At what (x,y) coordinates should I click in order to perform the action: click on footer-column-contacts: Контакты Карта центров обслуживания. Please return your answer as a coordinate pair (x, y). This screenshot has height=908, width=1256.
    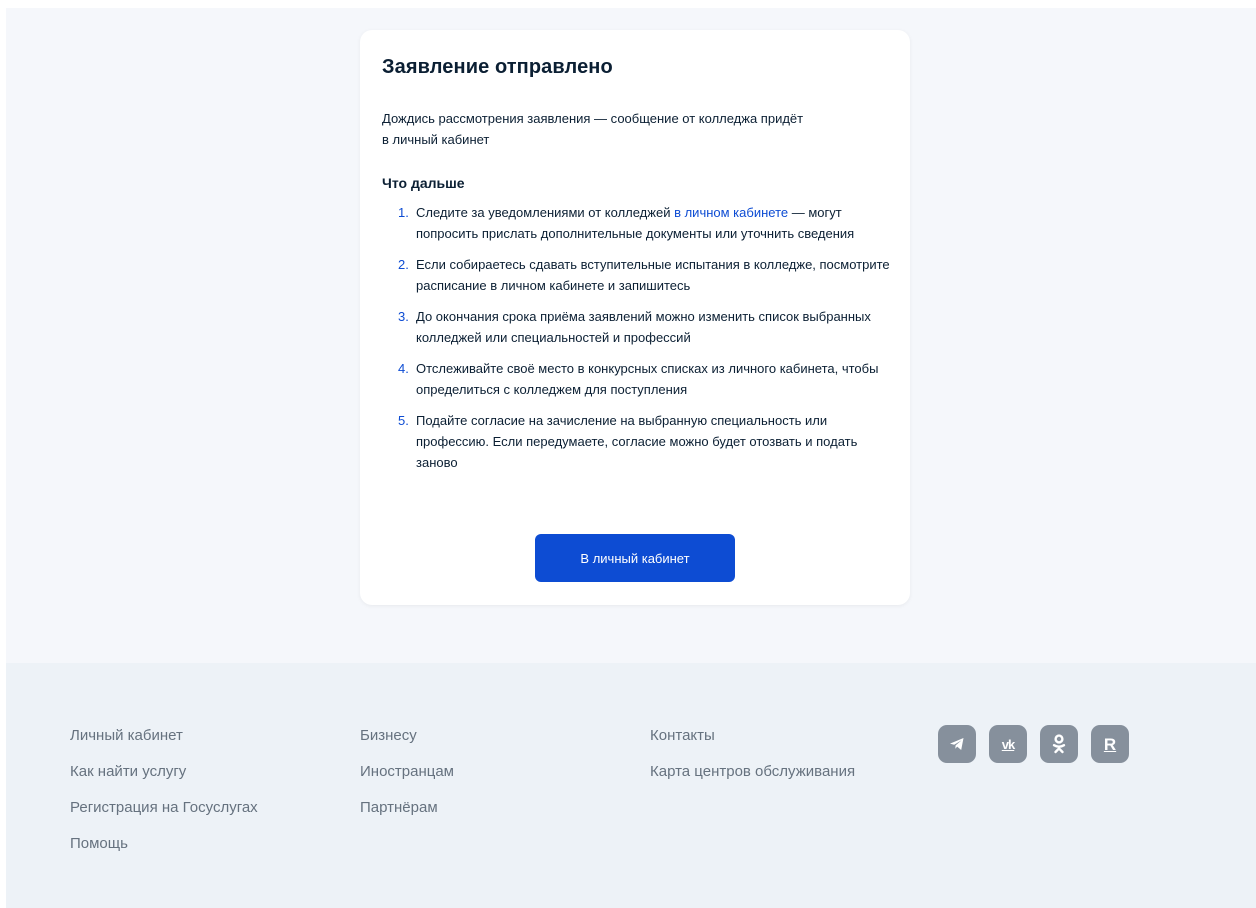
    Looking at the image, I should click on (752, 762).